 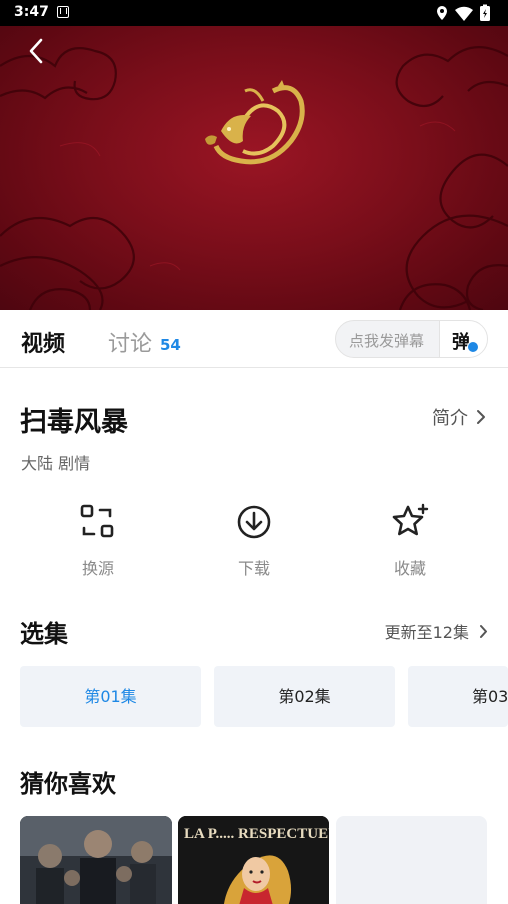 What do you see at coordinates (410, 542) in the screenshot?
I see `favorite-button: 收藏` at bounding box center [410, 542].